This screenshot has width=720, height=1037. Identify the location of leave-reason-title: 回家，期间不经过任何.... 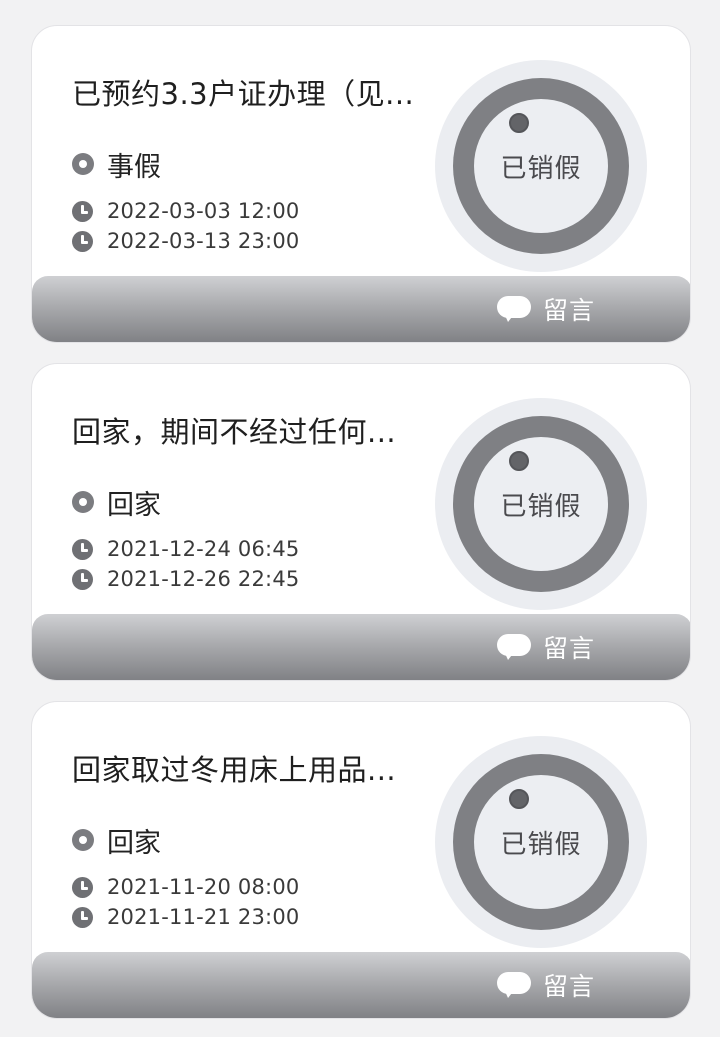
(234, 432).